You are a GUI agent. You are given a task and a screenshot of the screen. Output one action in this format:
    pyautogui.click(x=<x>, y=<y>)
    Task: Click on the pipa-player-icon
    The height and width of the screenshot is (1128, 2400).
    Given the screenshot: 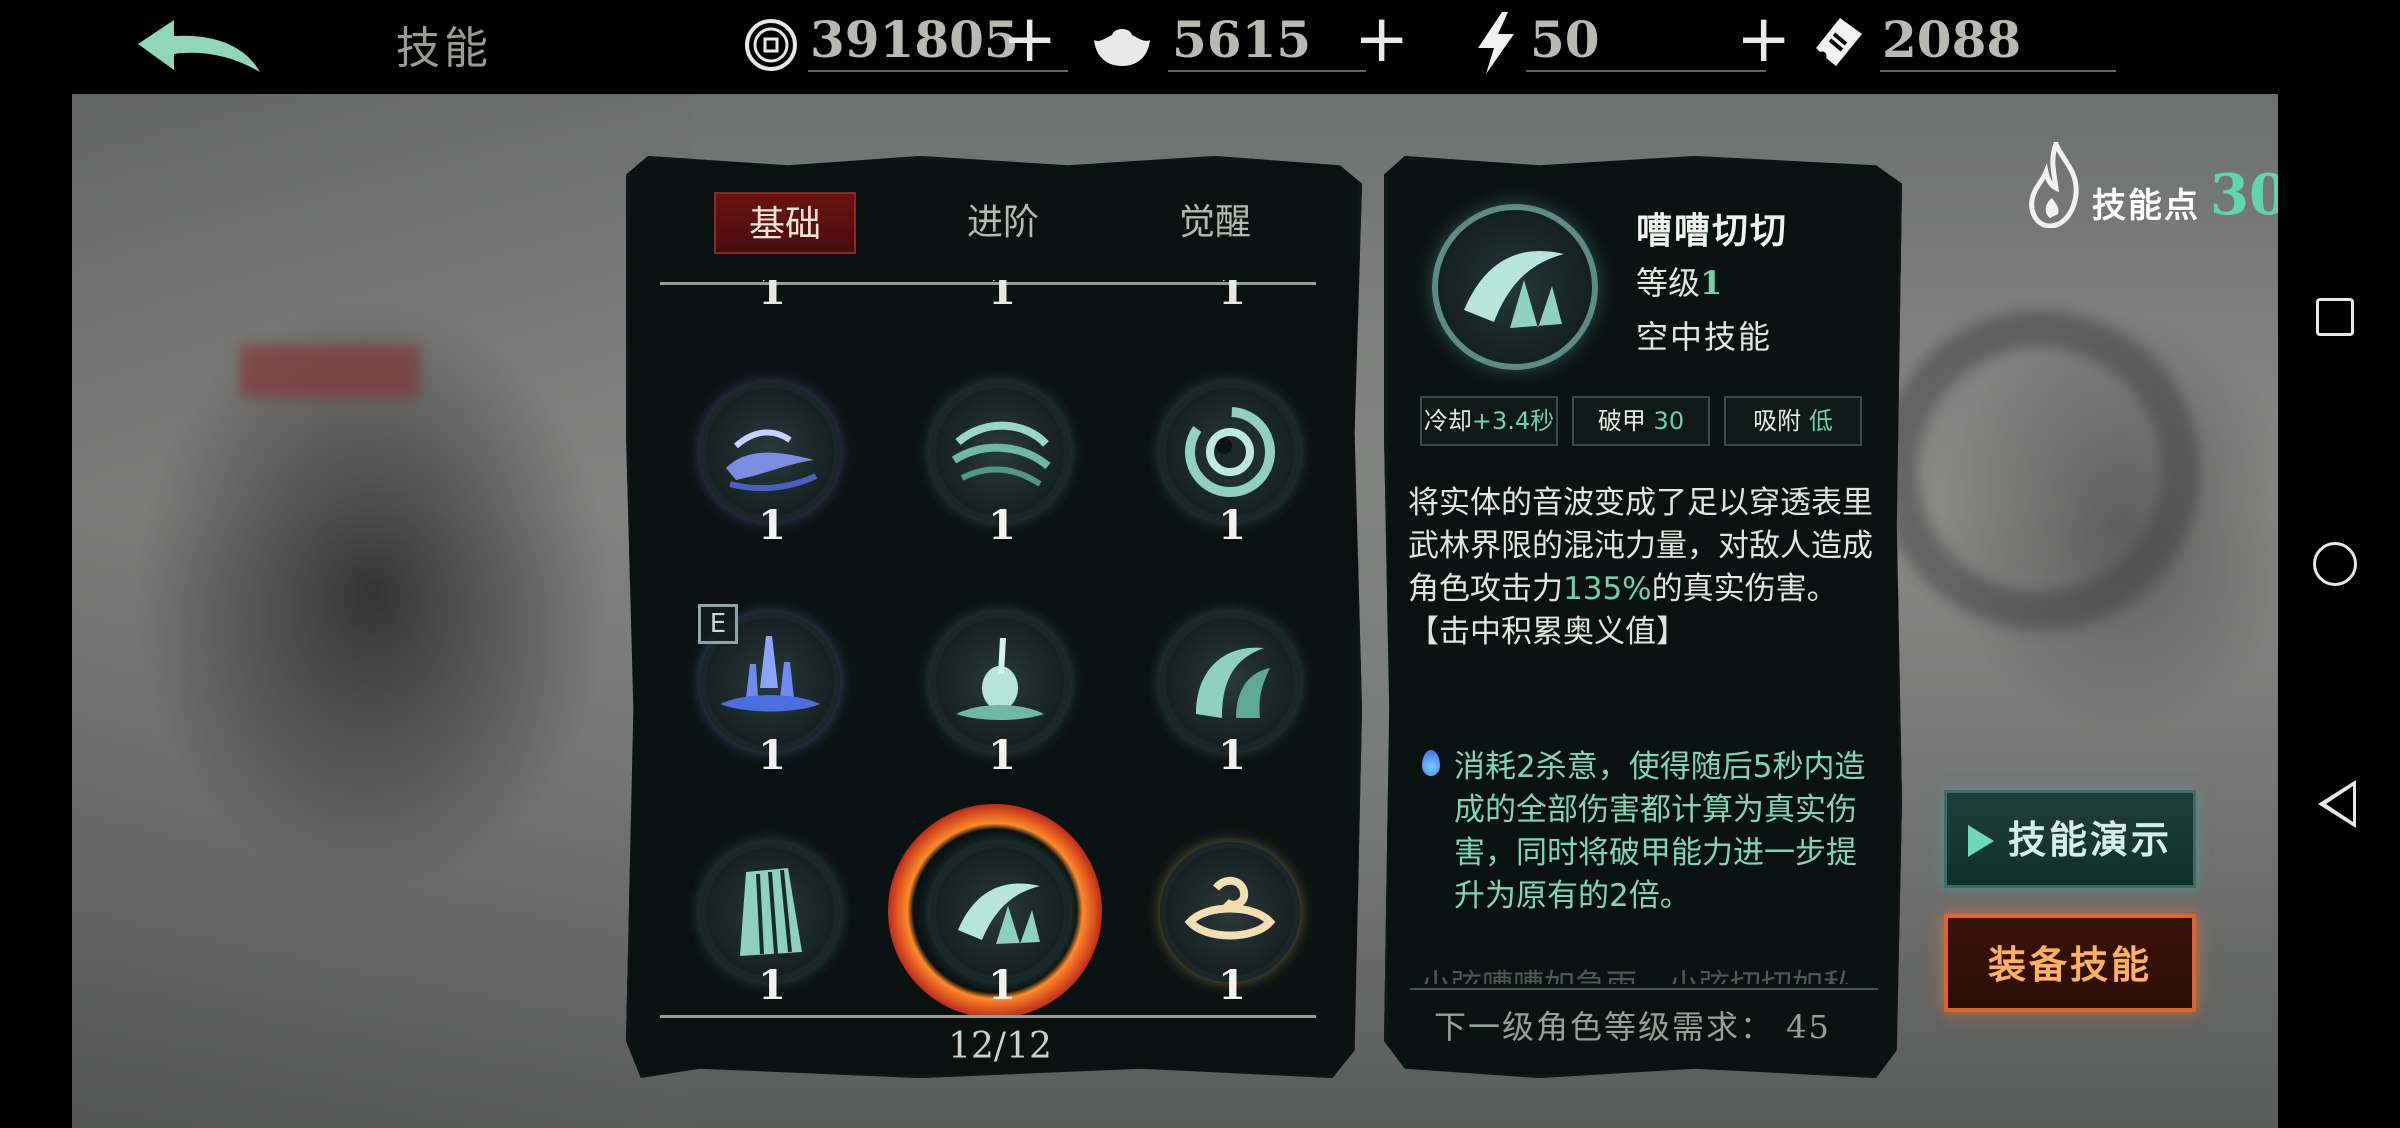 What is the action you would take?
    pyautogui.click(x=1000, y=679)
    